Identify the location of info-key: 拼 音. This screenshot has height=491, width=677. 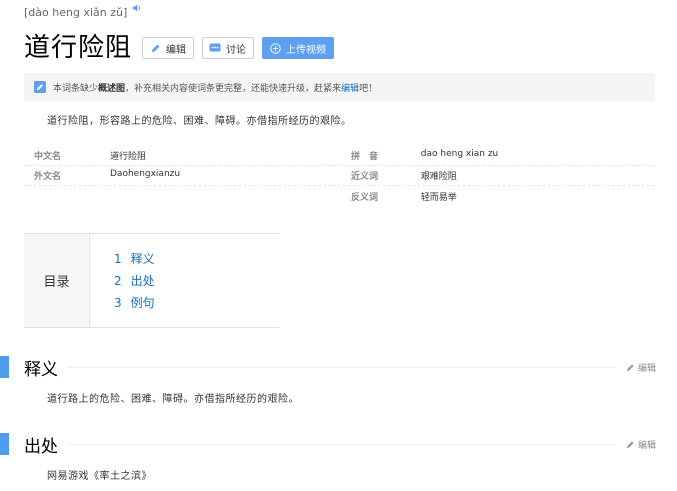
(365, 157).